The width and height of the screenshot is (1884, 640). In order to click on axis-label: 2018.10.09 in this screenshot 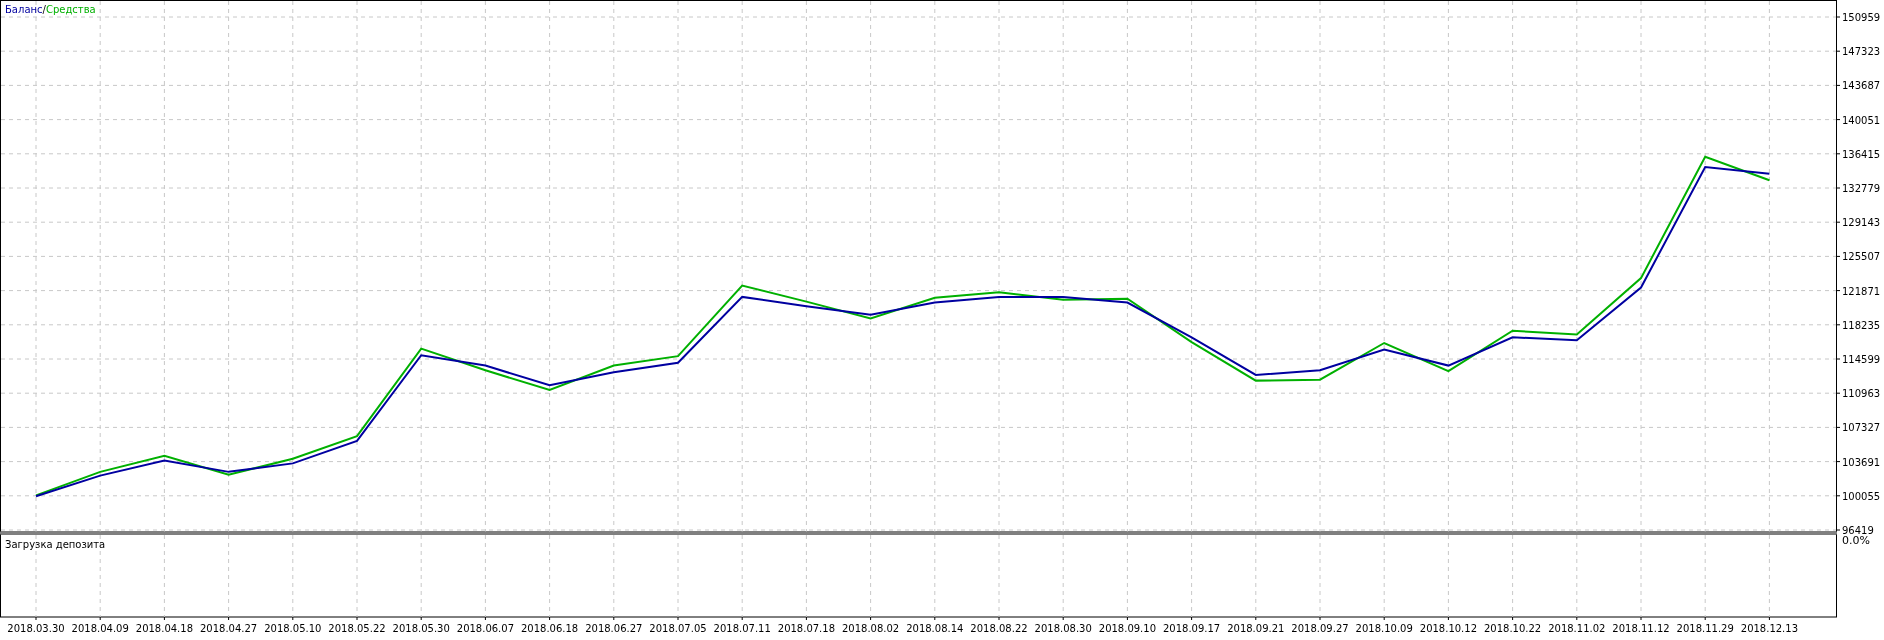, I will do `click(1384, 628)`.